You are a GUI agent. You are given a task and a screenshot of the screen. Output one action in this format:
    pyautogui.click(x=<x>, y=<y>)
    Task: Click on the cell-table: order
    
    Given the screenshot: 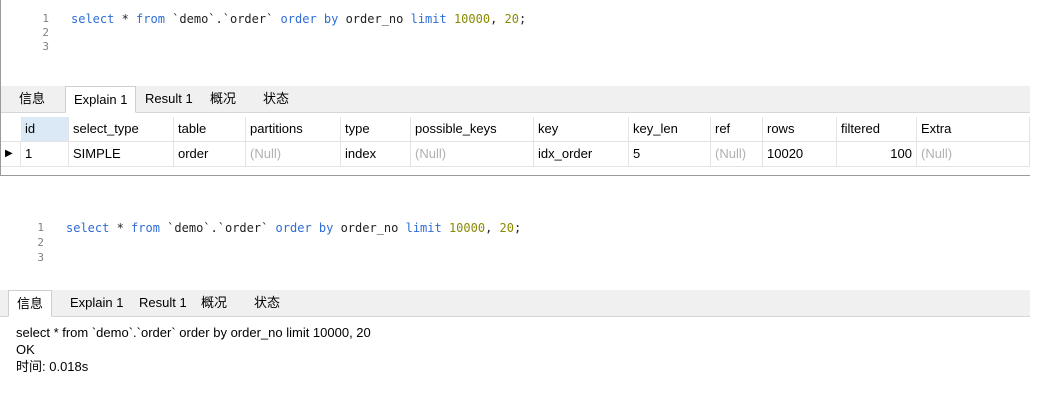 What is the action you would take?
    pyautogui.click(x=210, y=154)
    